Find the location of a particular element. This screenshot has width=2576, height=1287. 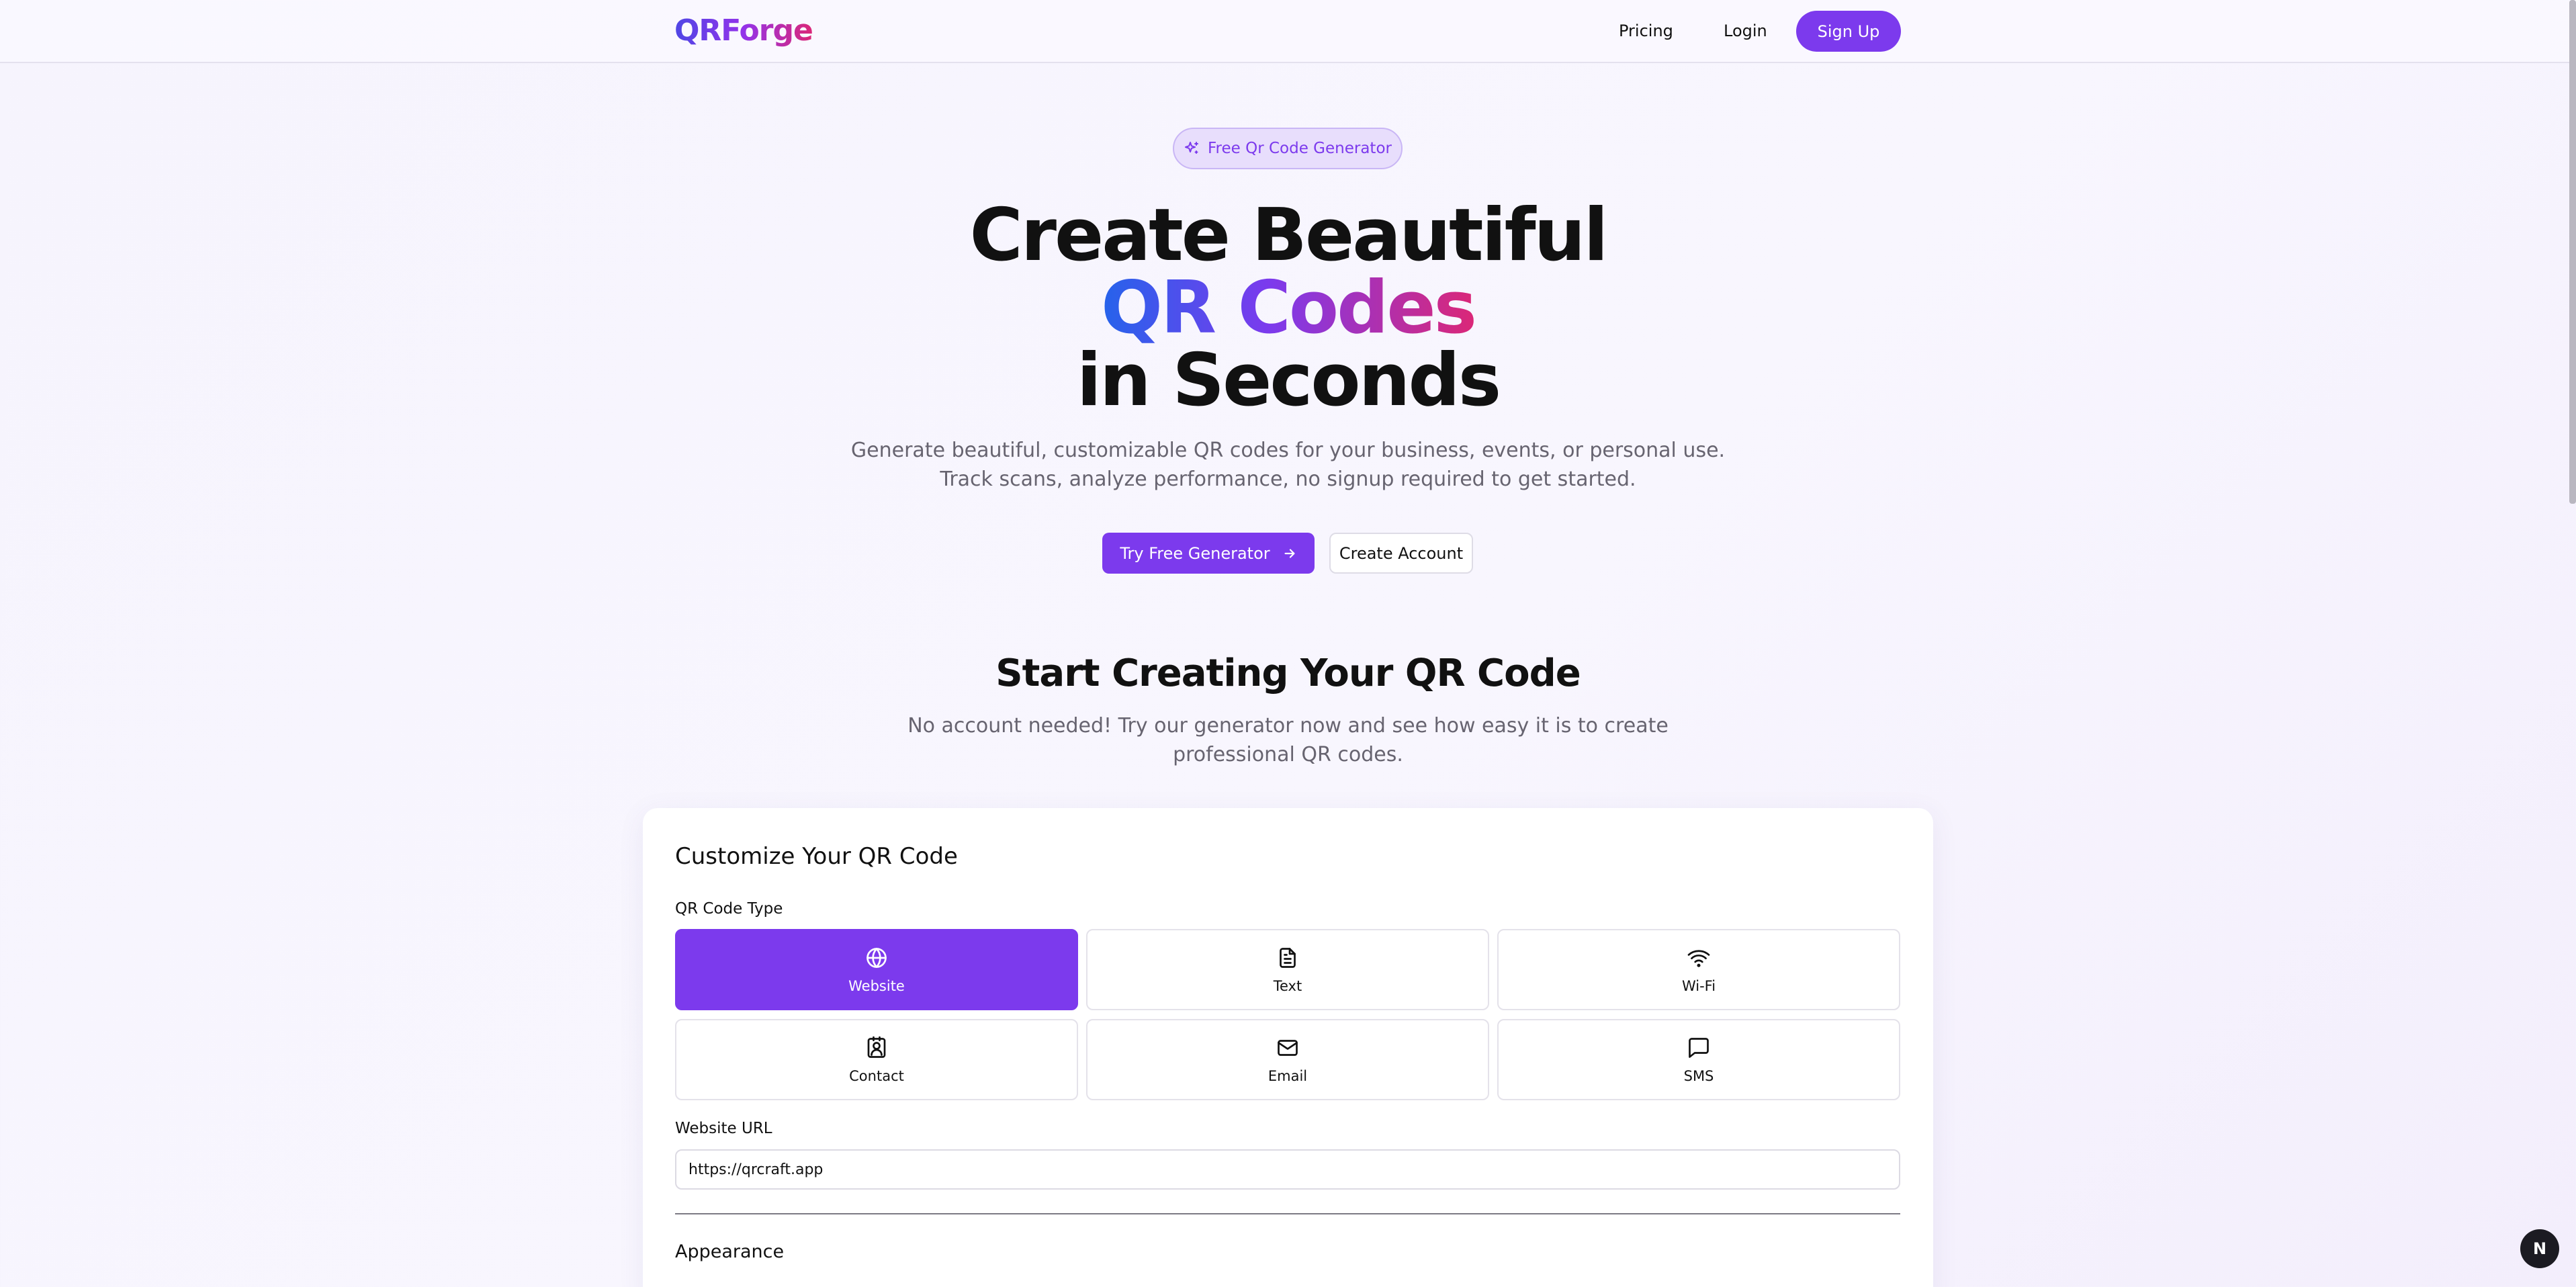

hero-title-line-1: Create Beautiful is located at coordinates (1289, 235).